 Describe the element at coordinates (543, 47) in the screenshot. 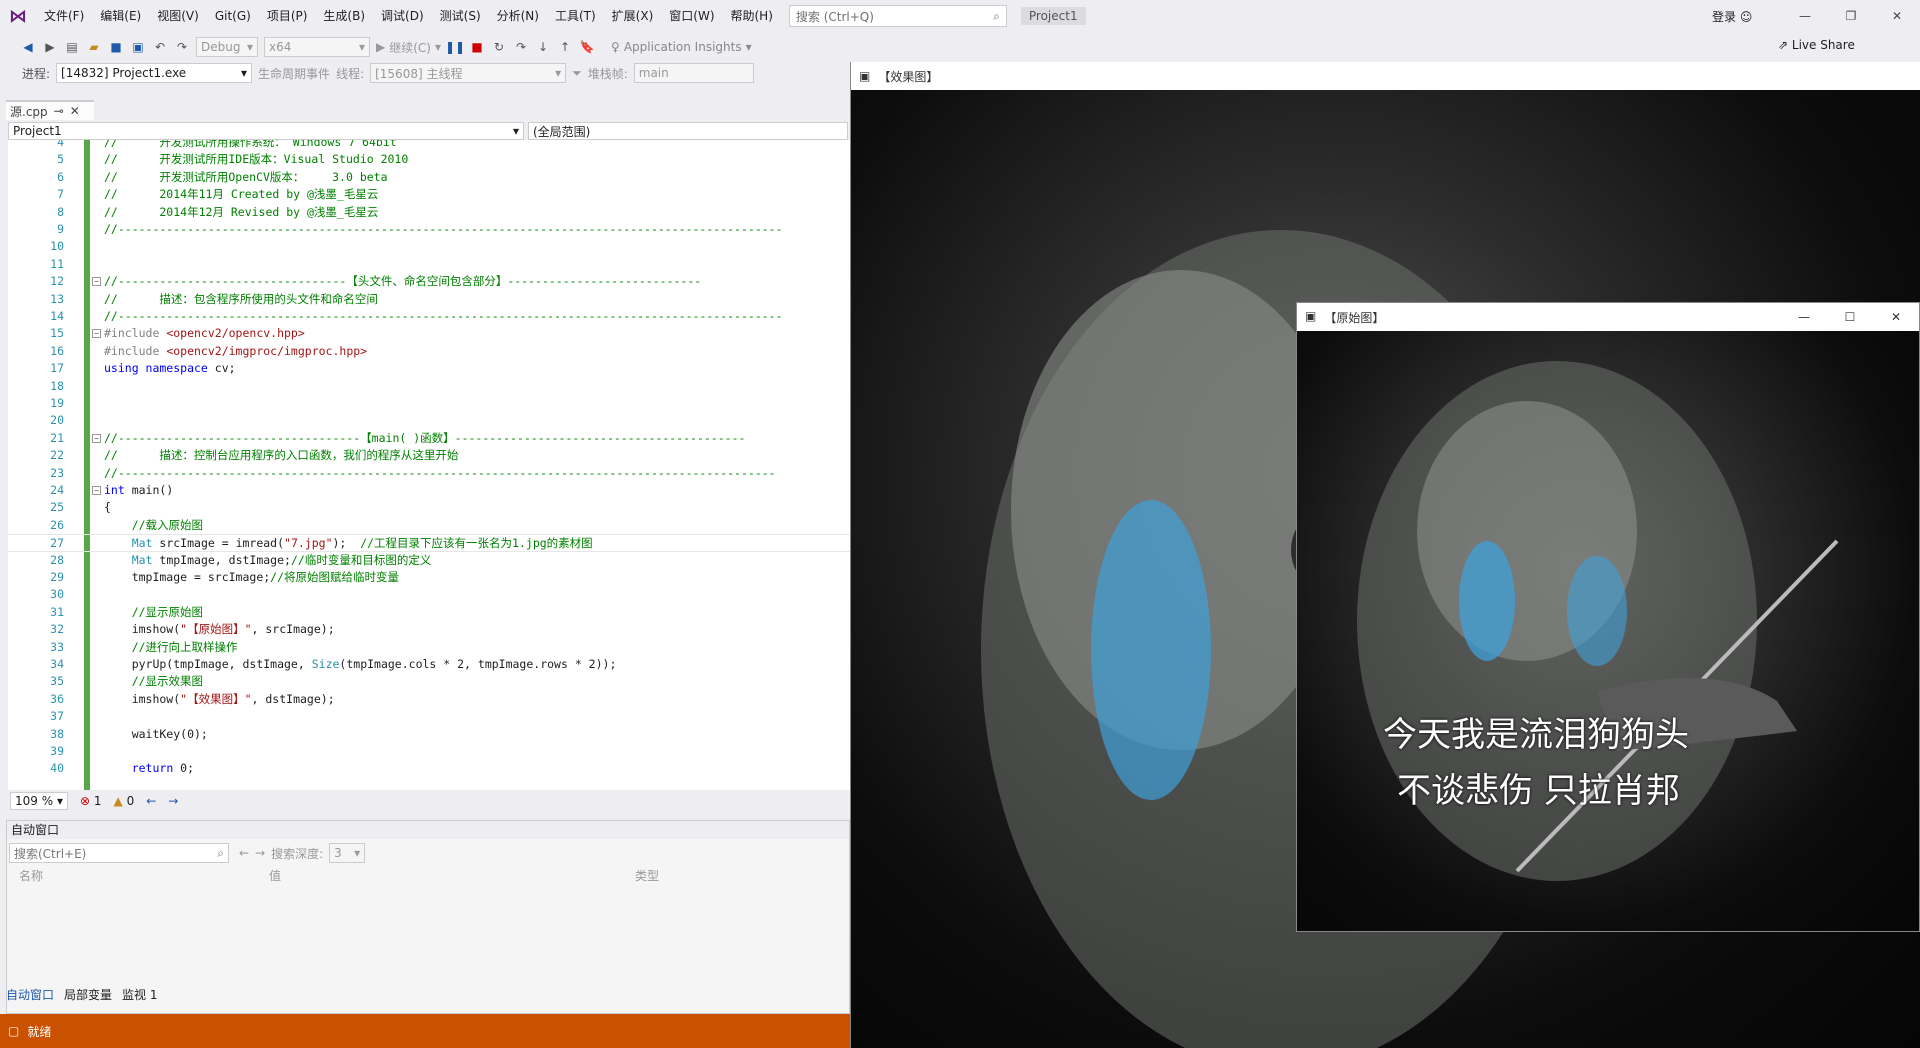

I see `step-into-icon: ↓` at that location.